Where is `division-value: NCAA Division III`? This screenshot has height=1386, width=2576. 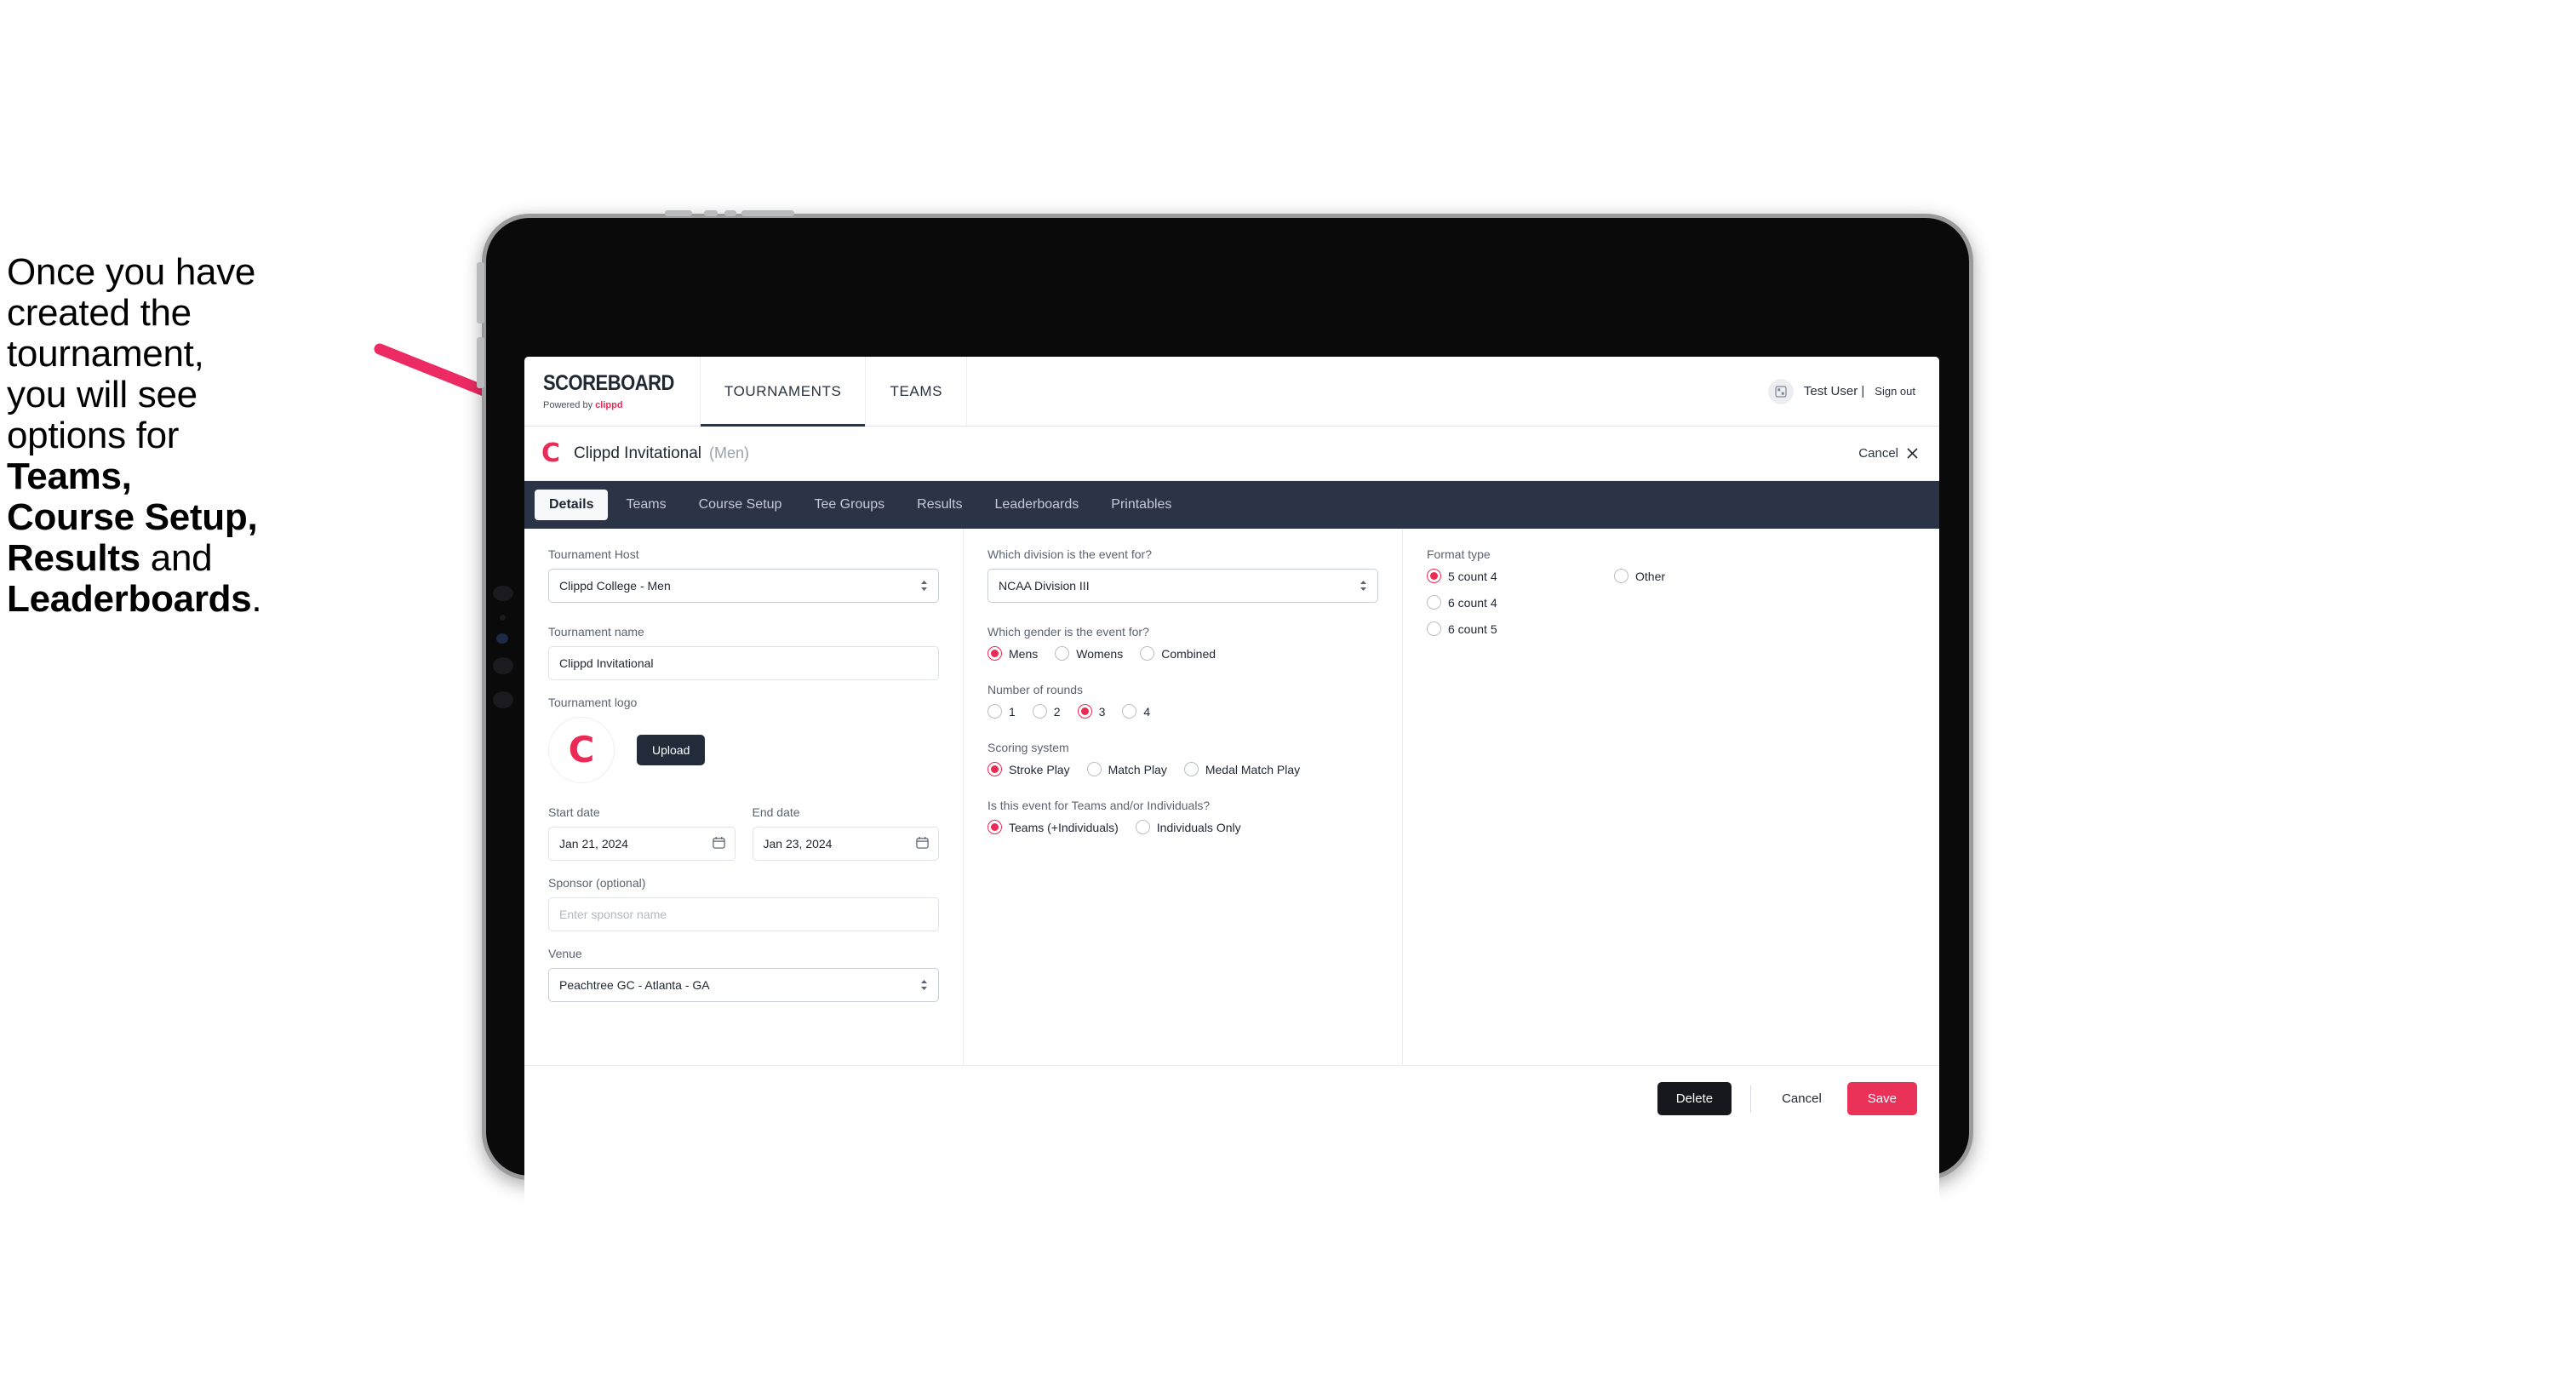 division-value: NCAA Division III is located at coordinates (1045, 586).